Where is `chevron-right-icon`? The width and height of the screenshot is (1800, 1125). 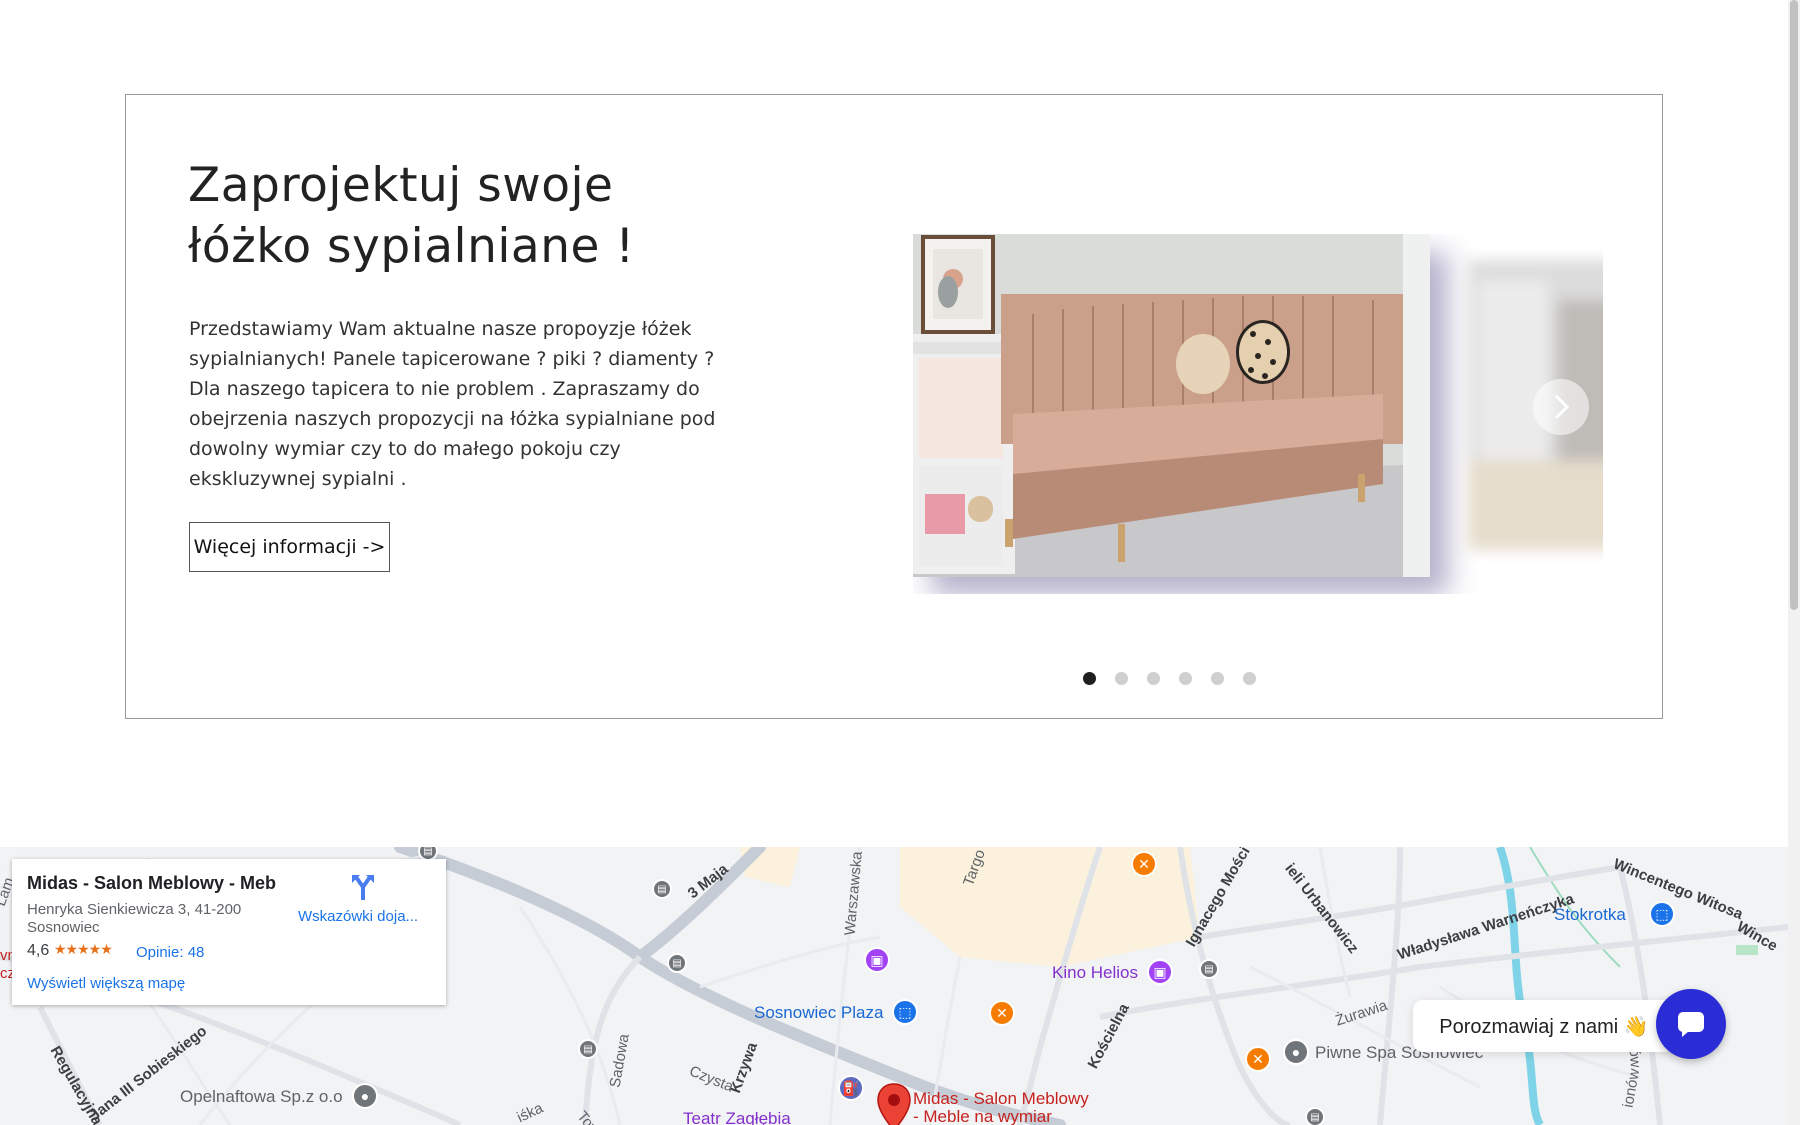
chevron-right-icon is located at coordinates (1562, 407).